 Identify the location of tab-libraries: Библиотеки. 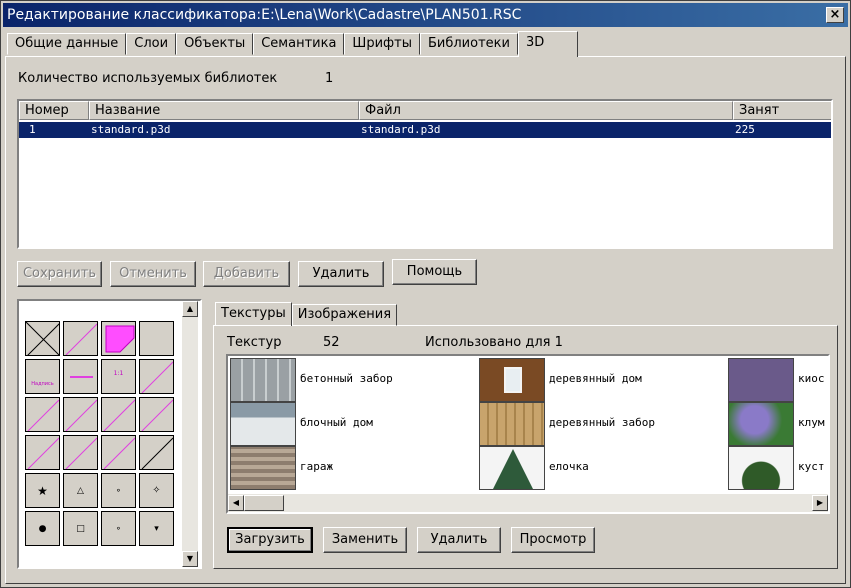
(468, 44).